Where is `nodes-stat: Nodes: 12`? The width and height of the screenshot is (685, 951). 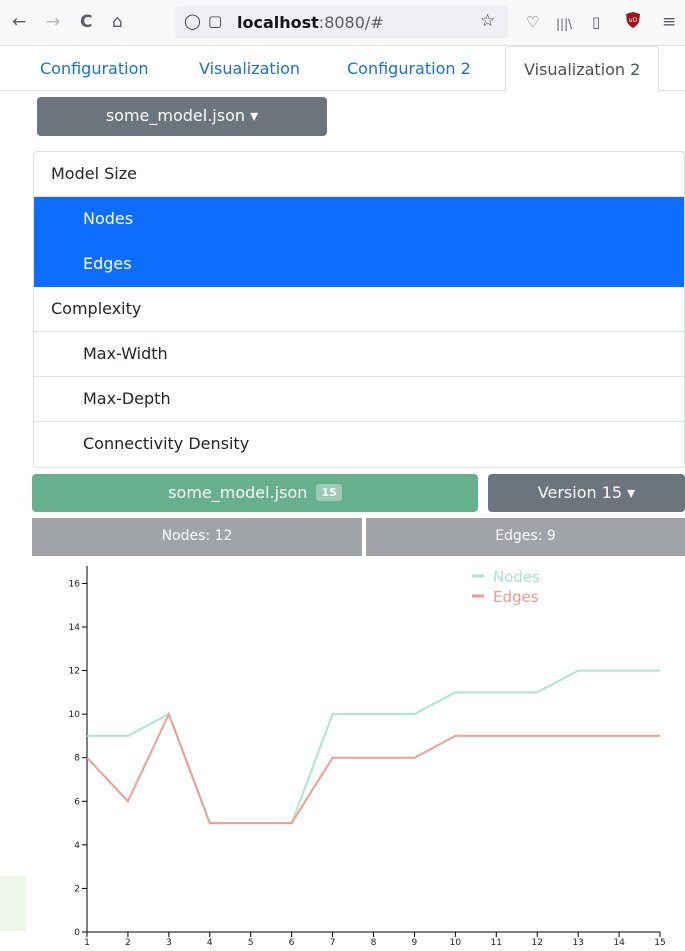
nodes-stat: Nodes: 12 is located at coordinates (197, 537).